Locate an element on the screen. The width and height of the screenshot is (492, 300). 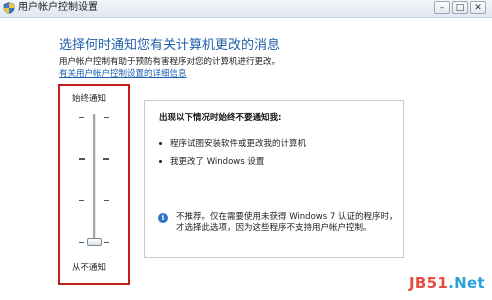
title-bar: 用户帐户控制设置 – □ ✕ is located at coordinates (246, 9).